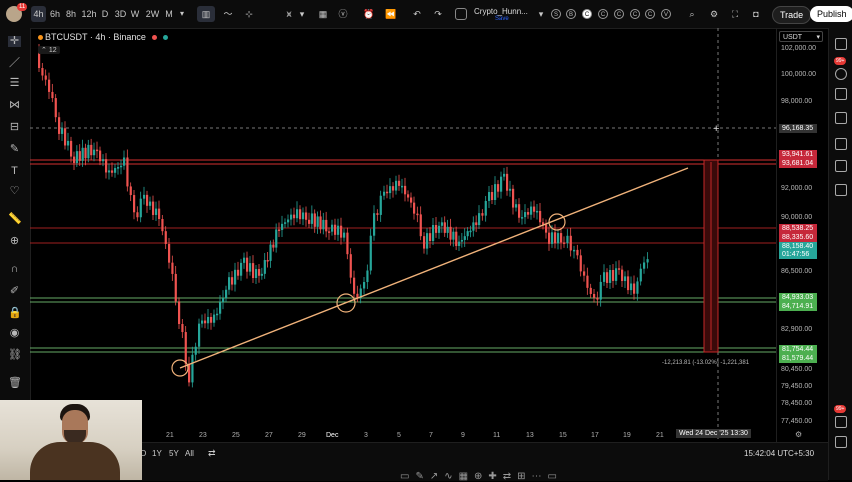 Image resolution: width=852 pixels, height=482 pixels. What do you see at coordinates (841, 74) in the screenshot?
I see `alerts-icon` at bounding box center [841, 74].